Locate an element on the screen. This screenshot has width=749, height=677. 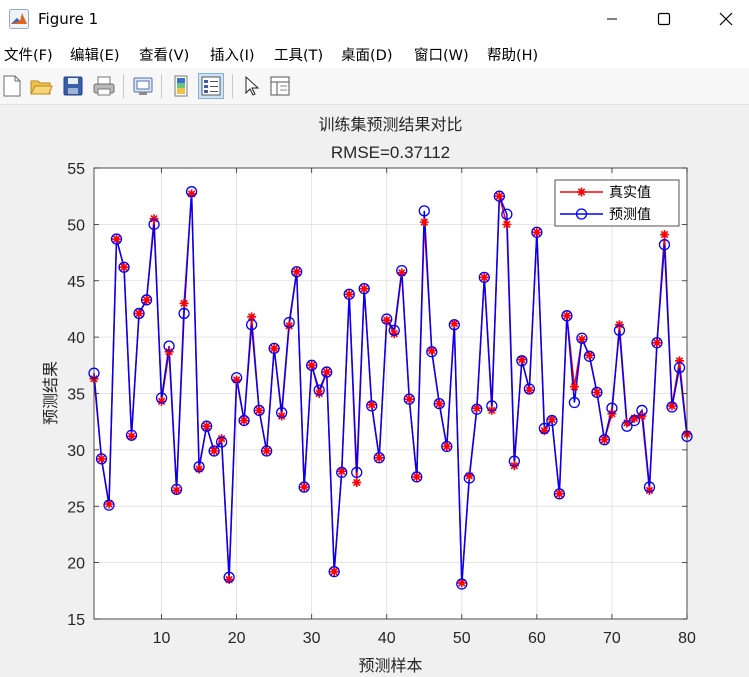
y-tick-label: 20 is located at coordinates (76, 564).